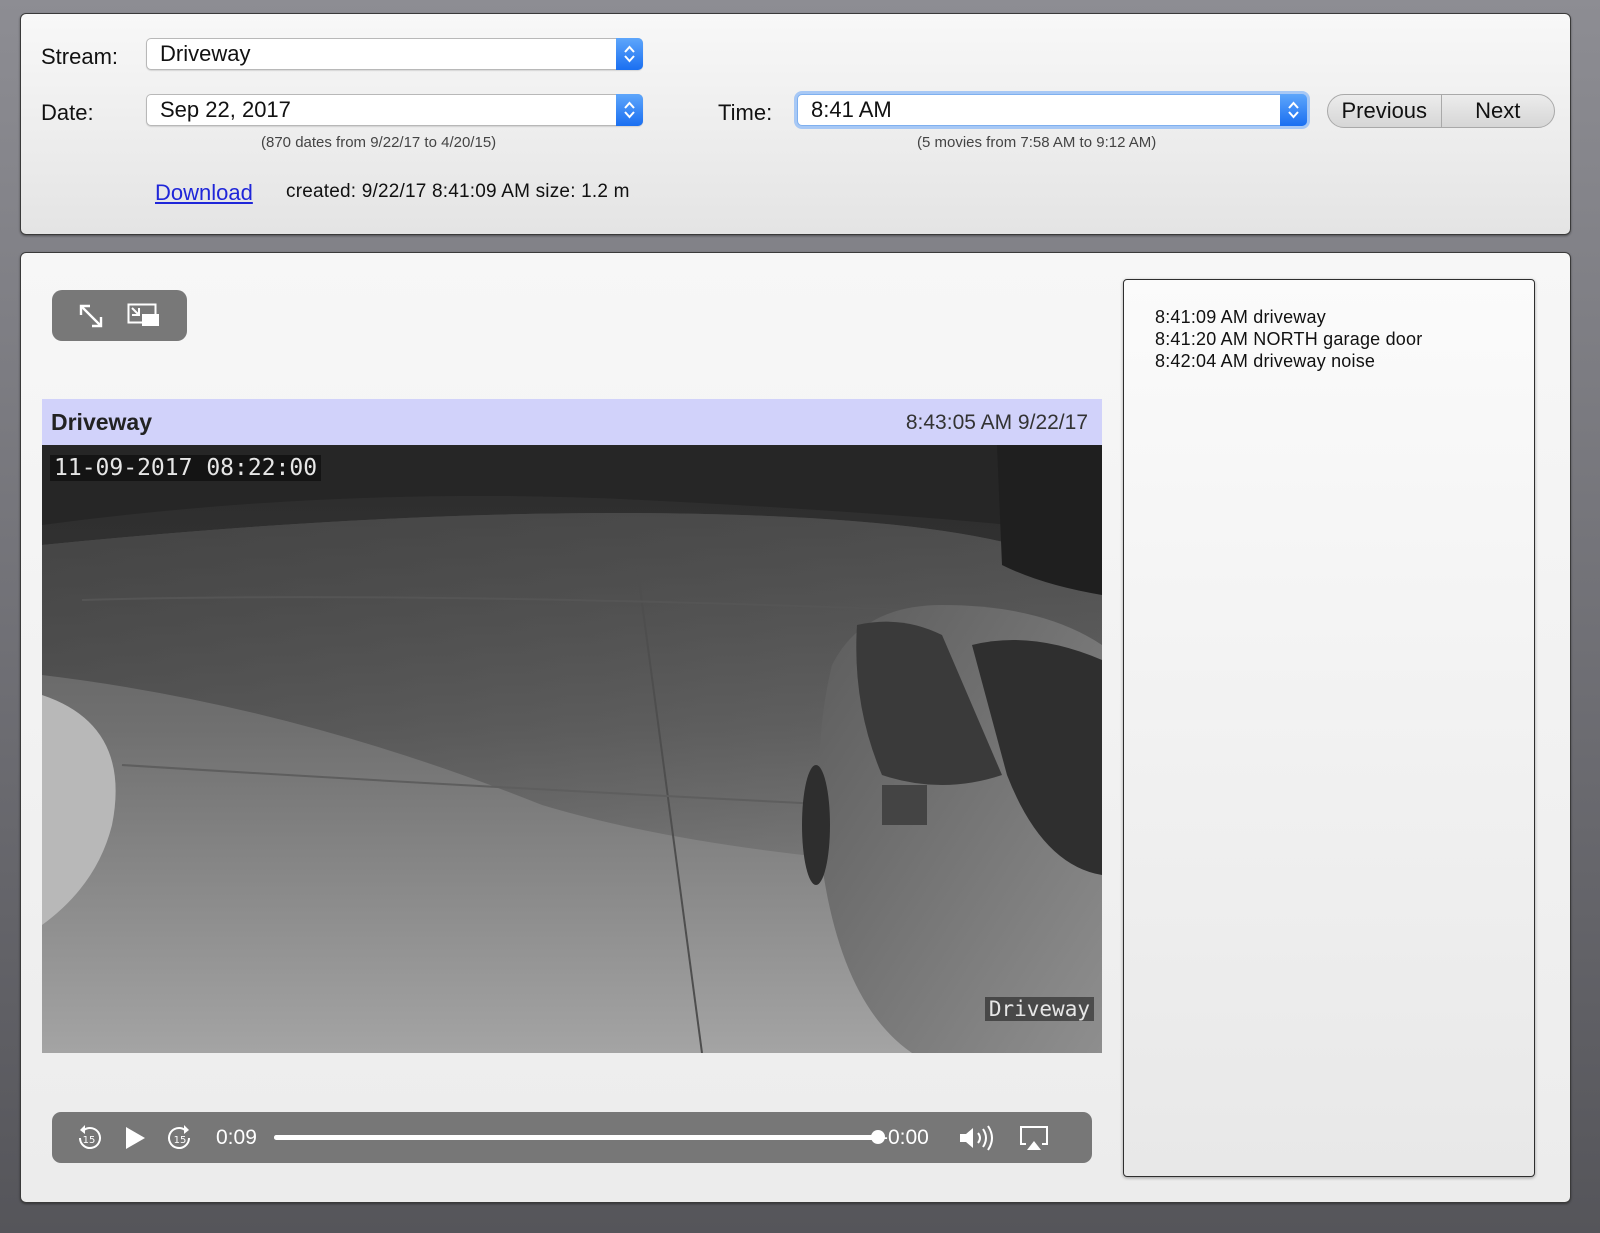 Image resolution: width=1600 pixels, height=1233 pixels. What do you see at coordinates (1344, 317) in the screenshot?
I see `event-item: 8:41:09 AM driveway` at bounding box center [1344, 317].